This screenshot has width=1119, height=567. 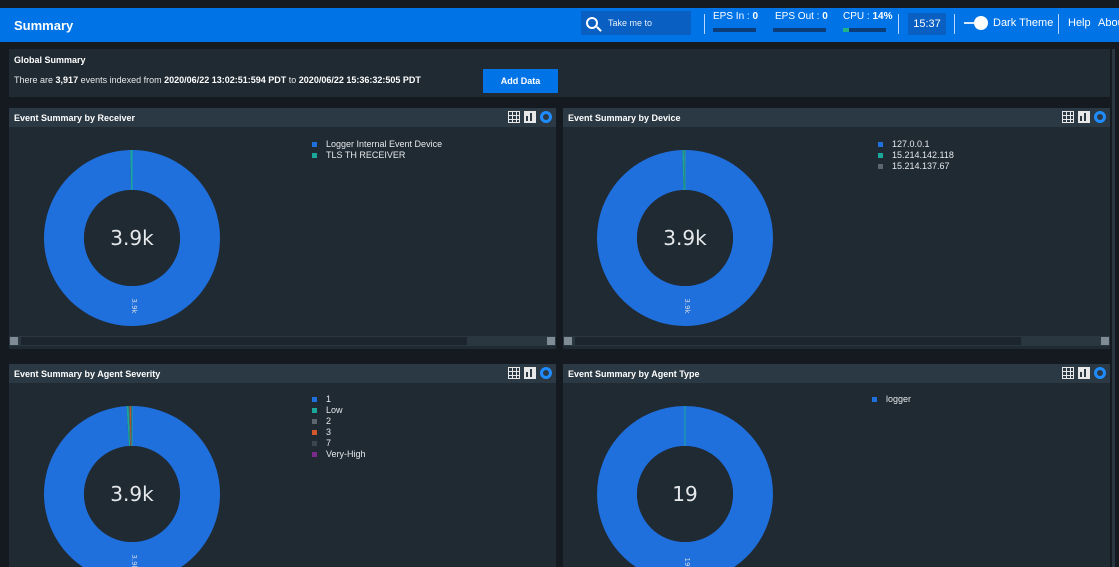 I want to click on page-scrollbar, so click(x=1113, y=308).